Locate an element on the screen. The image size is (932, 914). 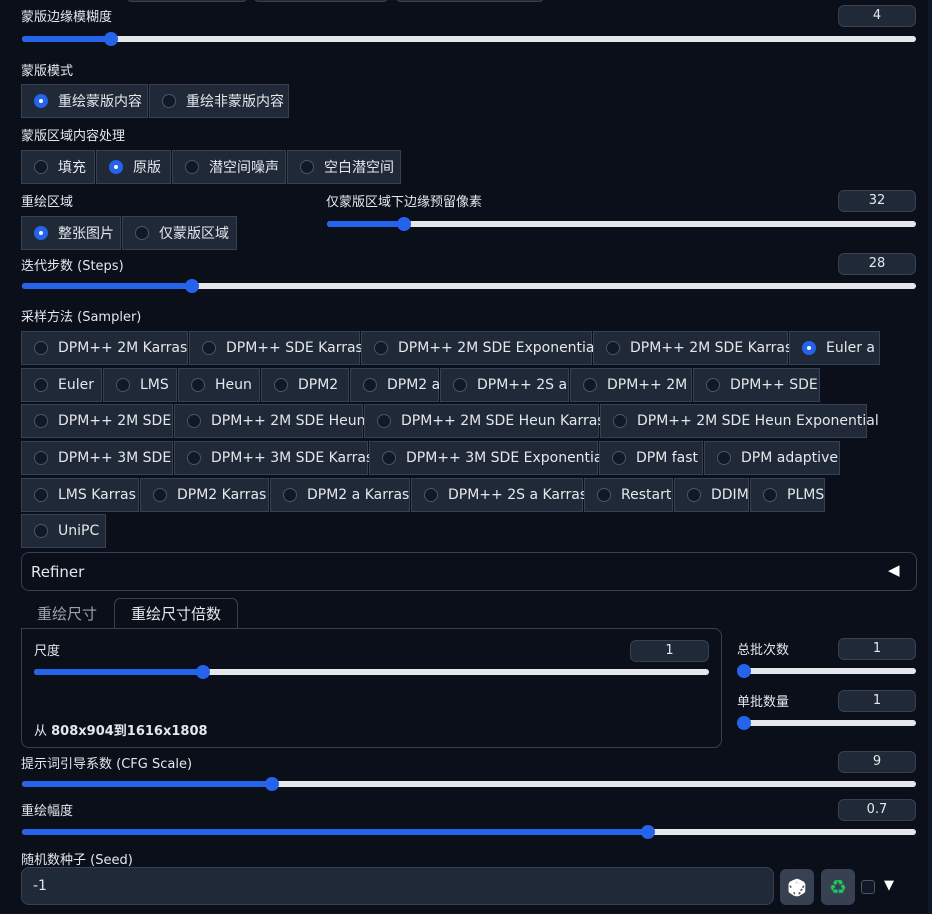
mask-blur-number: 4 is located at coordinates (877, 16).